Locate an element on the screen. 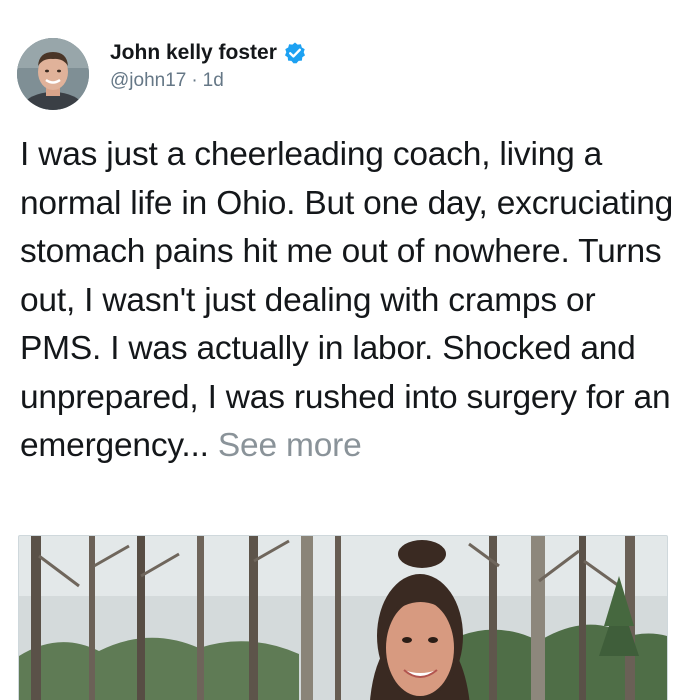 The width and height of the screenshot is (700, 700). tweet-timestamp: 1d is located at coordinates (213, 81).